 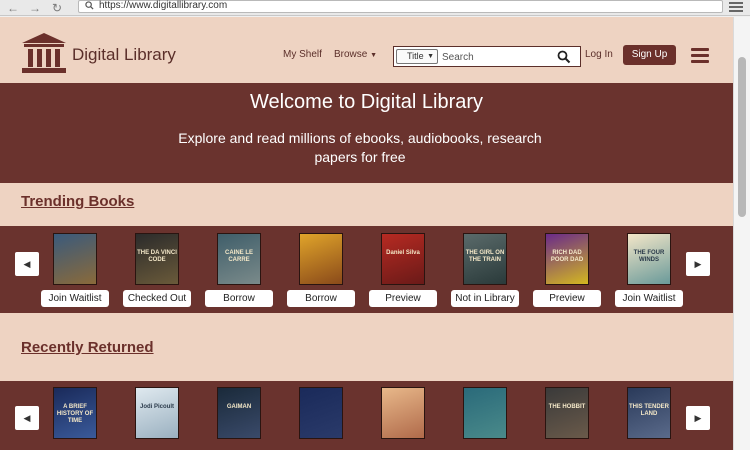 What do you see at coordinates (403, 253) in the screenshot?
I see `book-cover-text: Daniel Silva` at bounding box center [403, 253].